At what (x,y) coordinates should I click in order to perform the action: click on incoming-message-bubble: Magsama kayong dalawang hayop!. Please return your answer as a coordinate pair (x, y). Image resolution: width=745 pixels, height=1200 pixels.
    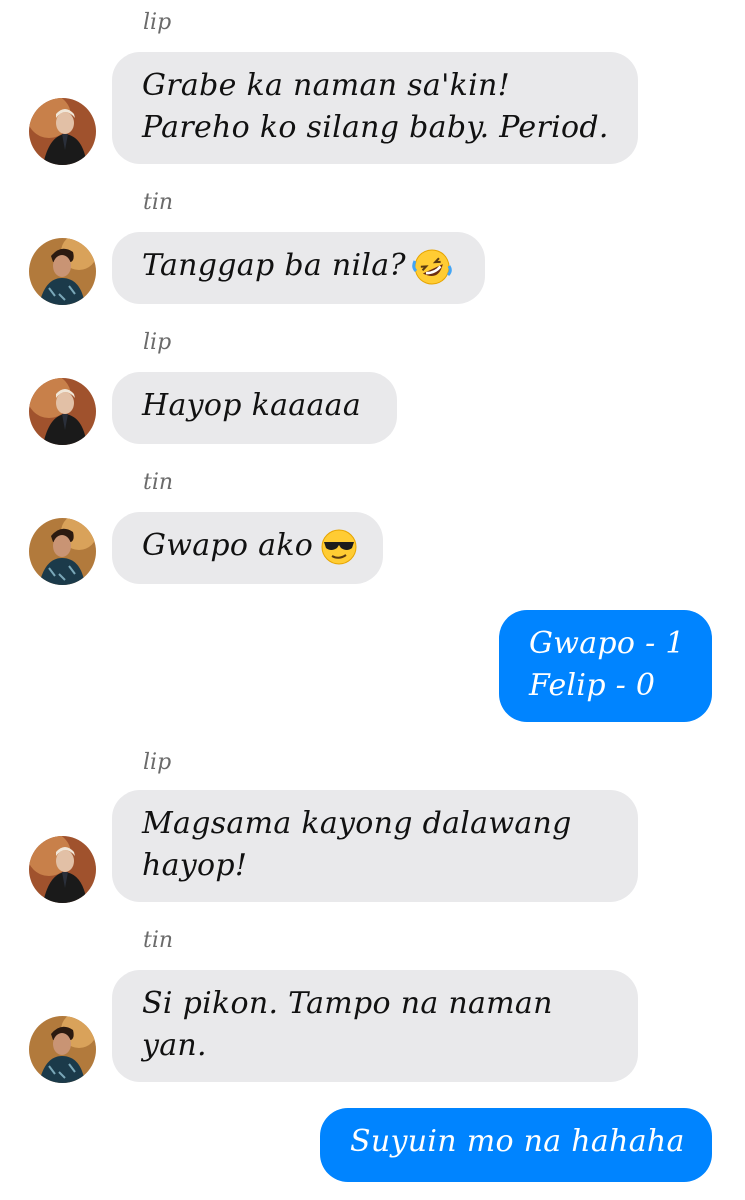
    Looking at the image, I should click on (375, 846).